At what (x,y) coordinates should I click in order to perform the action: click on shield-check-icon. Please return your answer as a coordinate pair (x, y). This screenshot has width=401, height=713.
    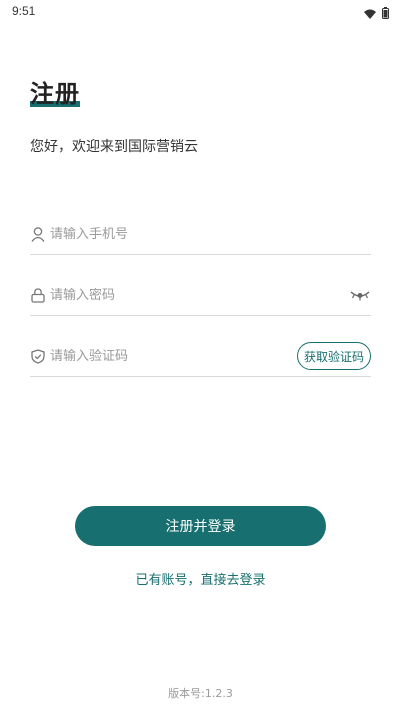
    Looking at the image, I should click on (38, 356).